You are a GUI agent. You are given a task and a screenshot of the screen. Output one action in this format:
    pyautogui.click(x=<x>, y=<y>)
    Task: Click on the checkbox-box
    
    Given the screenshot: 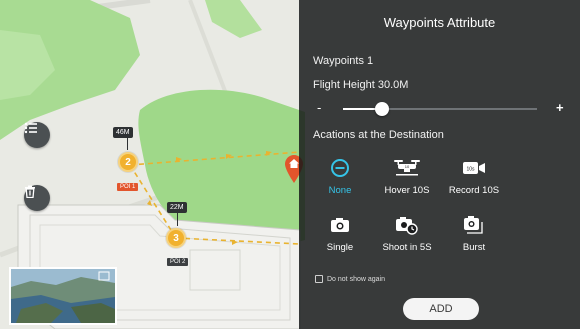 What is the action you would take?
    pyautogui.click(x=319, y=279)
    